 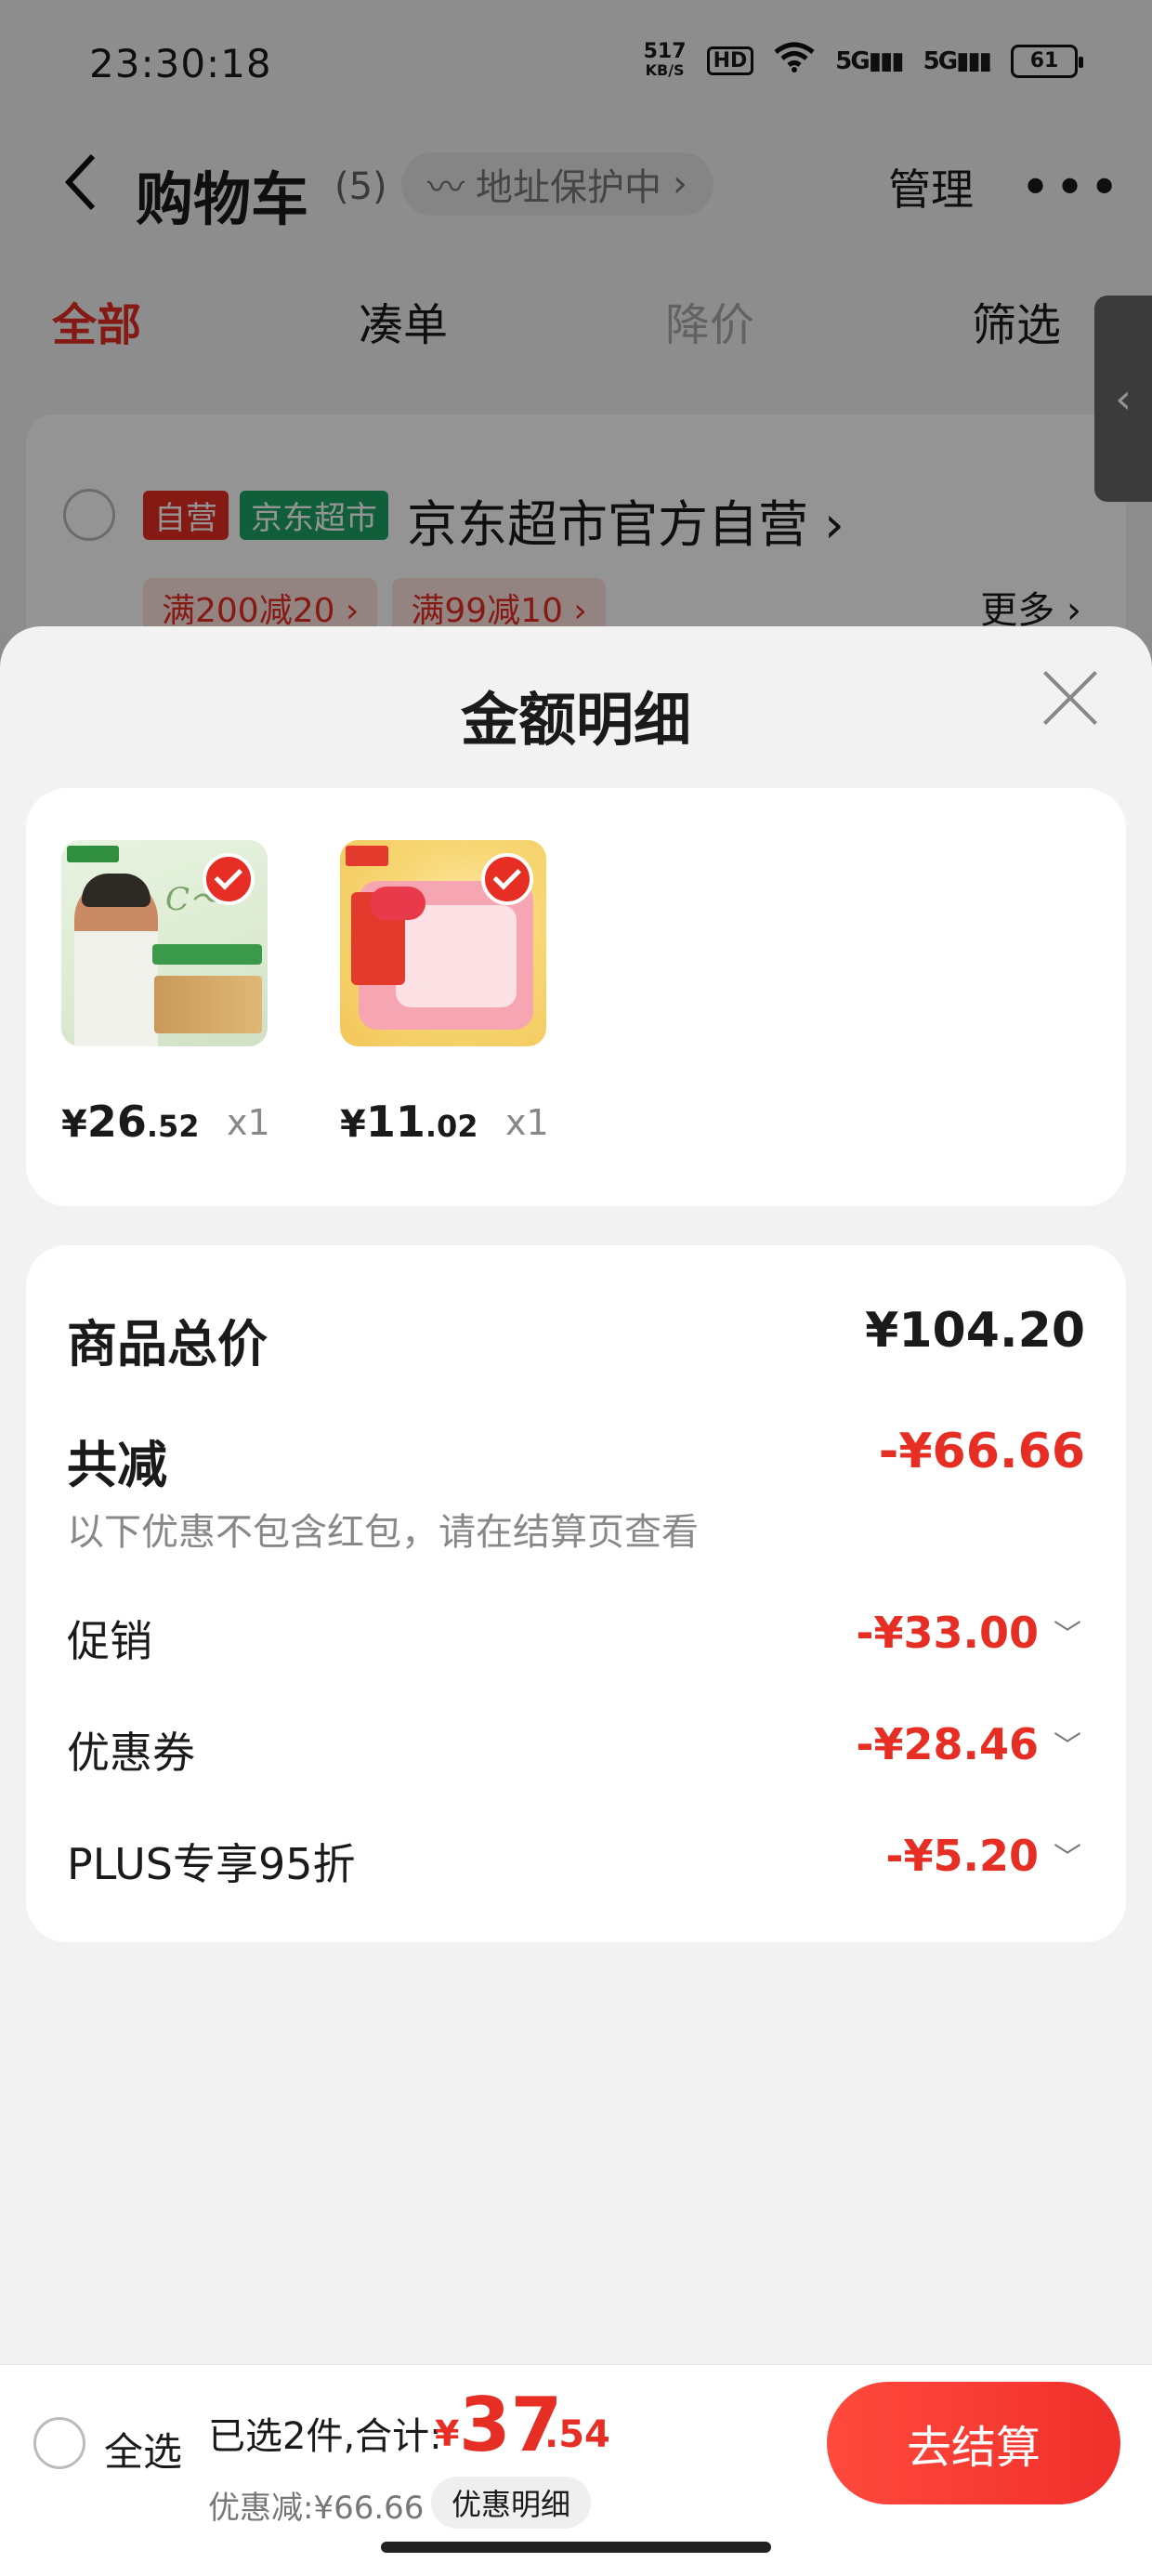 I want to click on checkout-bar: 全选 已选2件,合计: ¥ 37 .54 优惠减:¥66.66 优惠明细 去结算, so click(x=576, y=2470).